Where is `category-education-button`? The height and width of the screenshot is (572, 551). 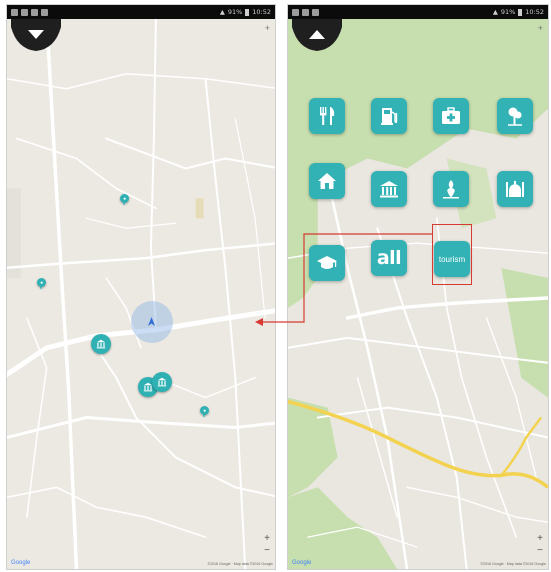
category-education-button is located at coordinates (327, 263).